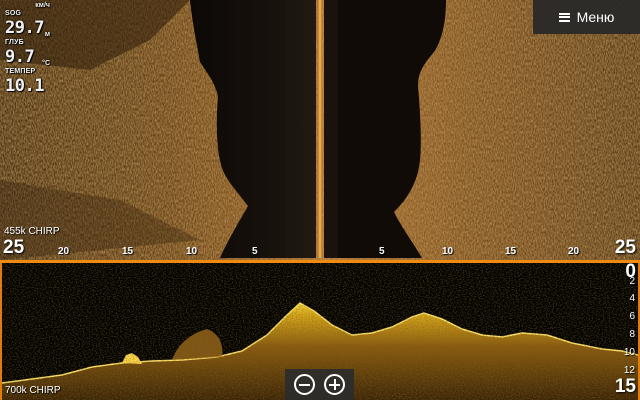  What do you see at coordinates (629, 370) in the screenshot?
I see `depth-tick: 12` at bounding box center [629, 370].